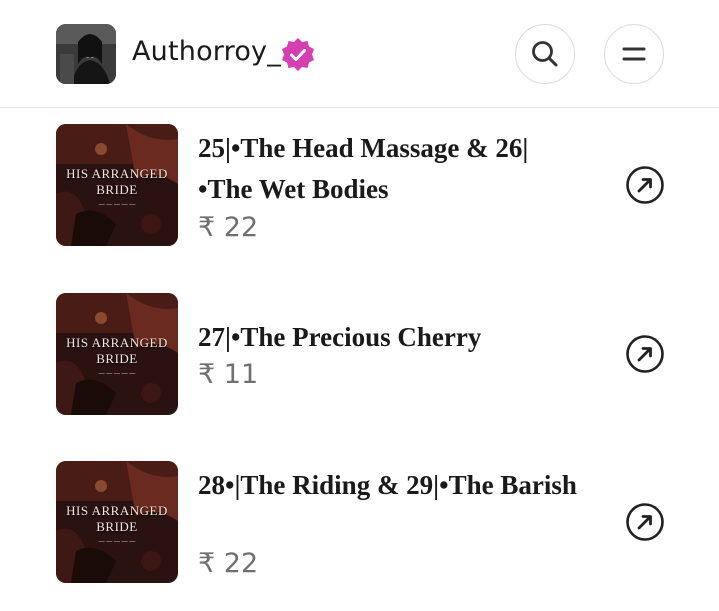  Describe the element at coordinates (206, 51) in the screenshot. I see `username: Authorroy_` at that location.